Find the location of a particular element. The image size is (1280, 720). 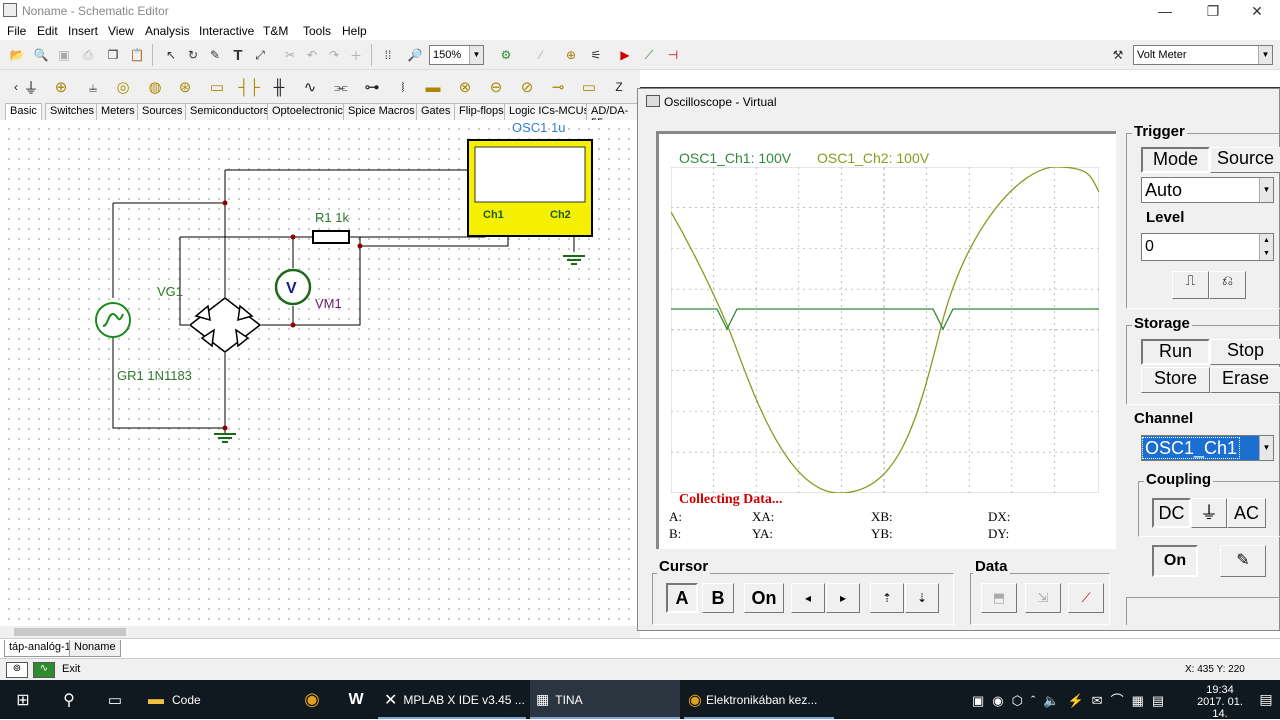

source-button: Source is located at coordinates (1245, 160).